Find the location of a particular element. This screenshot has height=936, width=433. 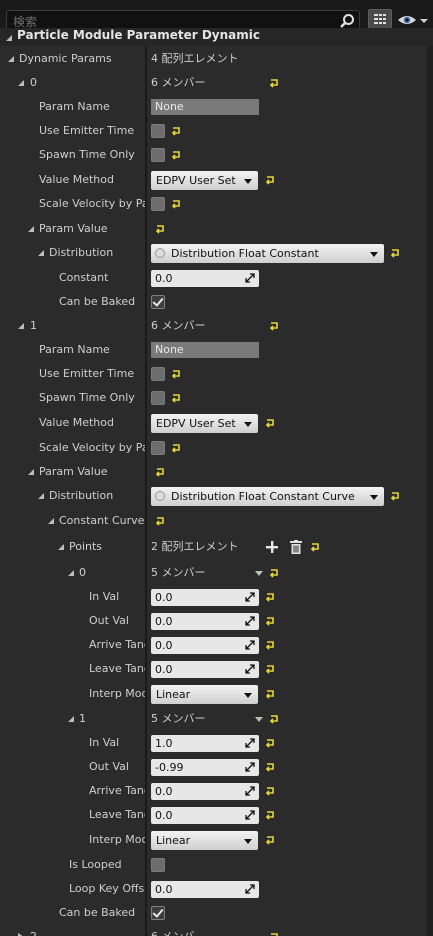

property-label: Points is located at coordinates (86, 546).